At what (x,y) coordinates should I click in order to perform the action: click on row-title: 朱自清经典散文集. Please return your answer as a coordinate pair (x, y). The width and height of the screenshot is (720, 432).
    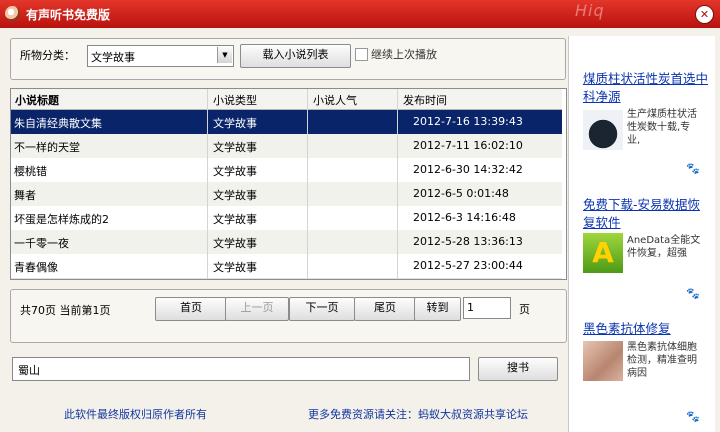
    Looking at the image, I should click on (58, 123).